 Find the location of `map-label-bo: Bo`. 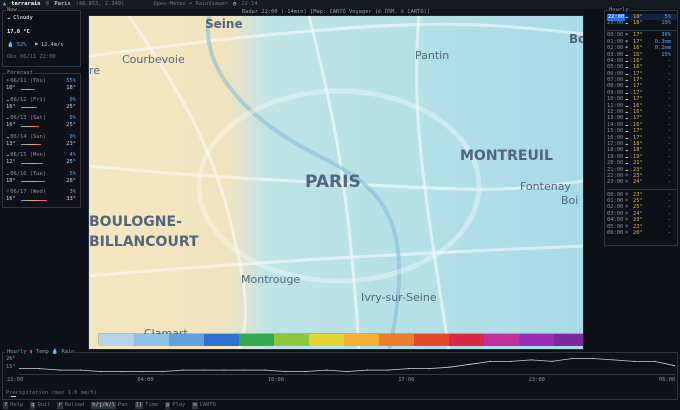

map-label-bo: Bo is located at coordinates (576, 39).